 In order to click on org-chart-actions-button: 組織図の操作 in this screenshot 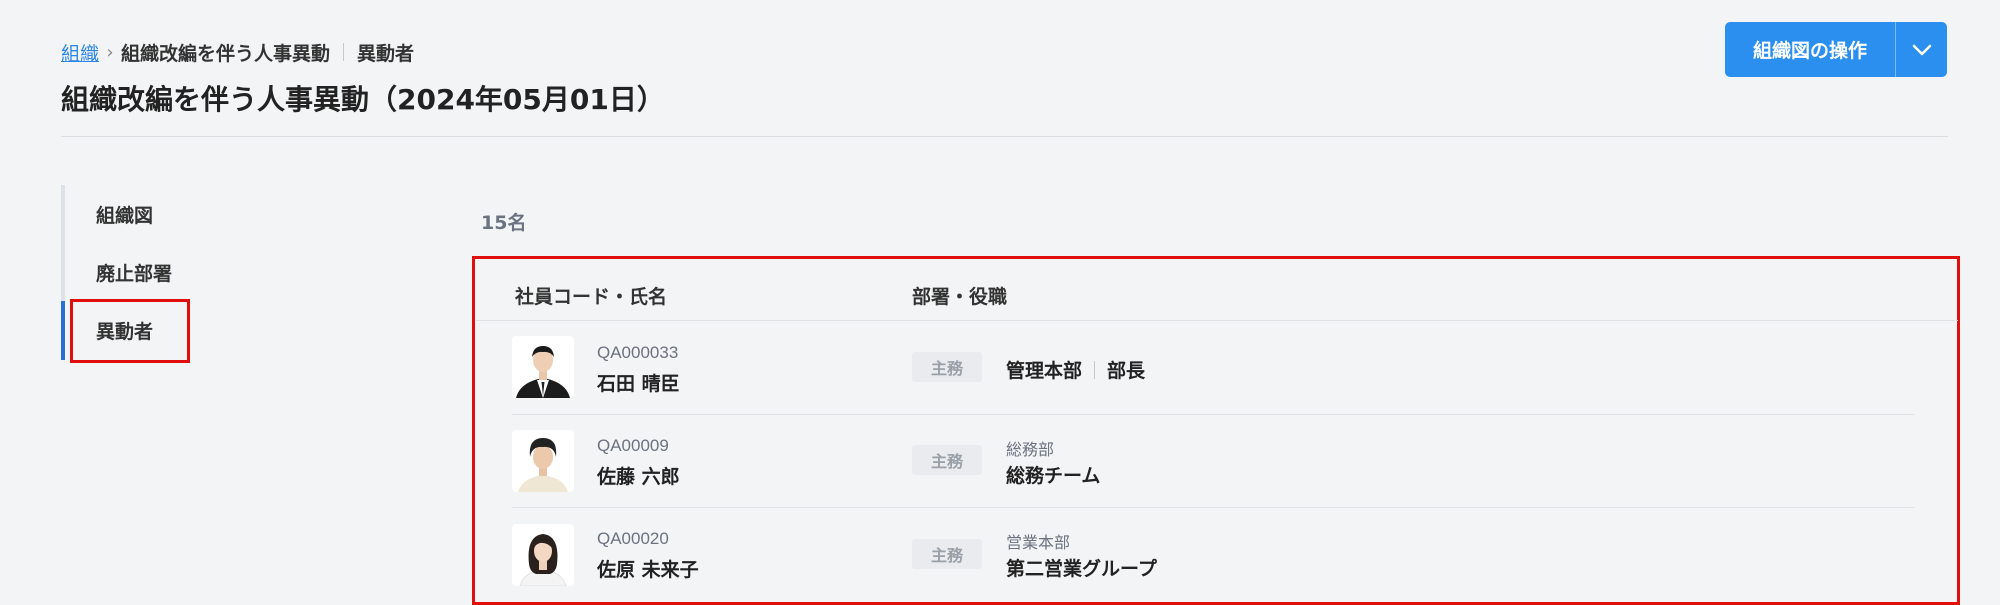, I will do `click(1836, 49)`.